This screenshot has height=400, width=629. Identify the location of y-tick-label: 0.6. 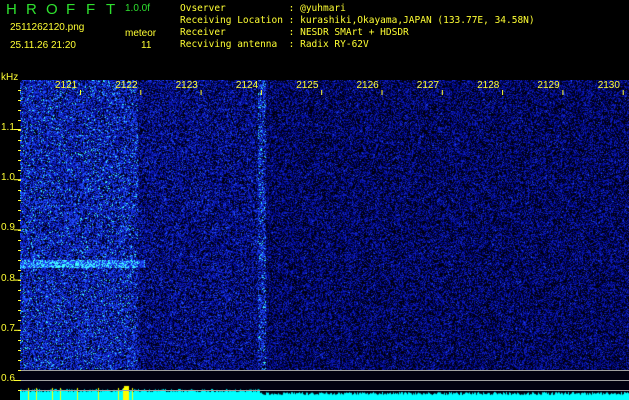
(8, 378).